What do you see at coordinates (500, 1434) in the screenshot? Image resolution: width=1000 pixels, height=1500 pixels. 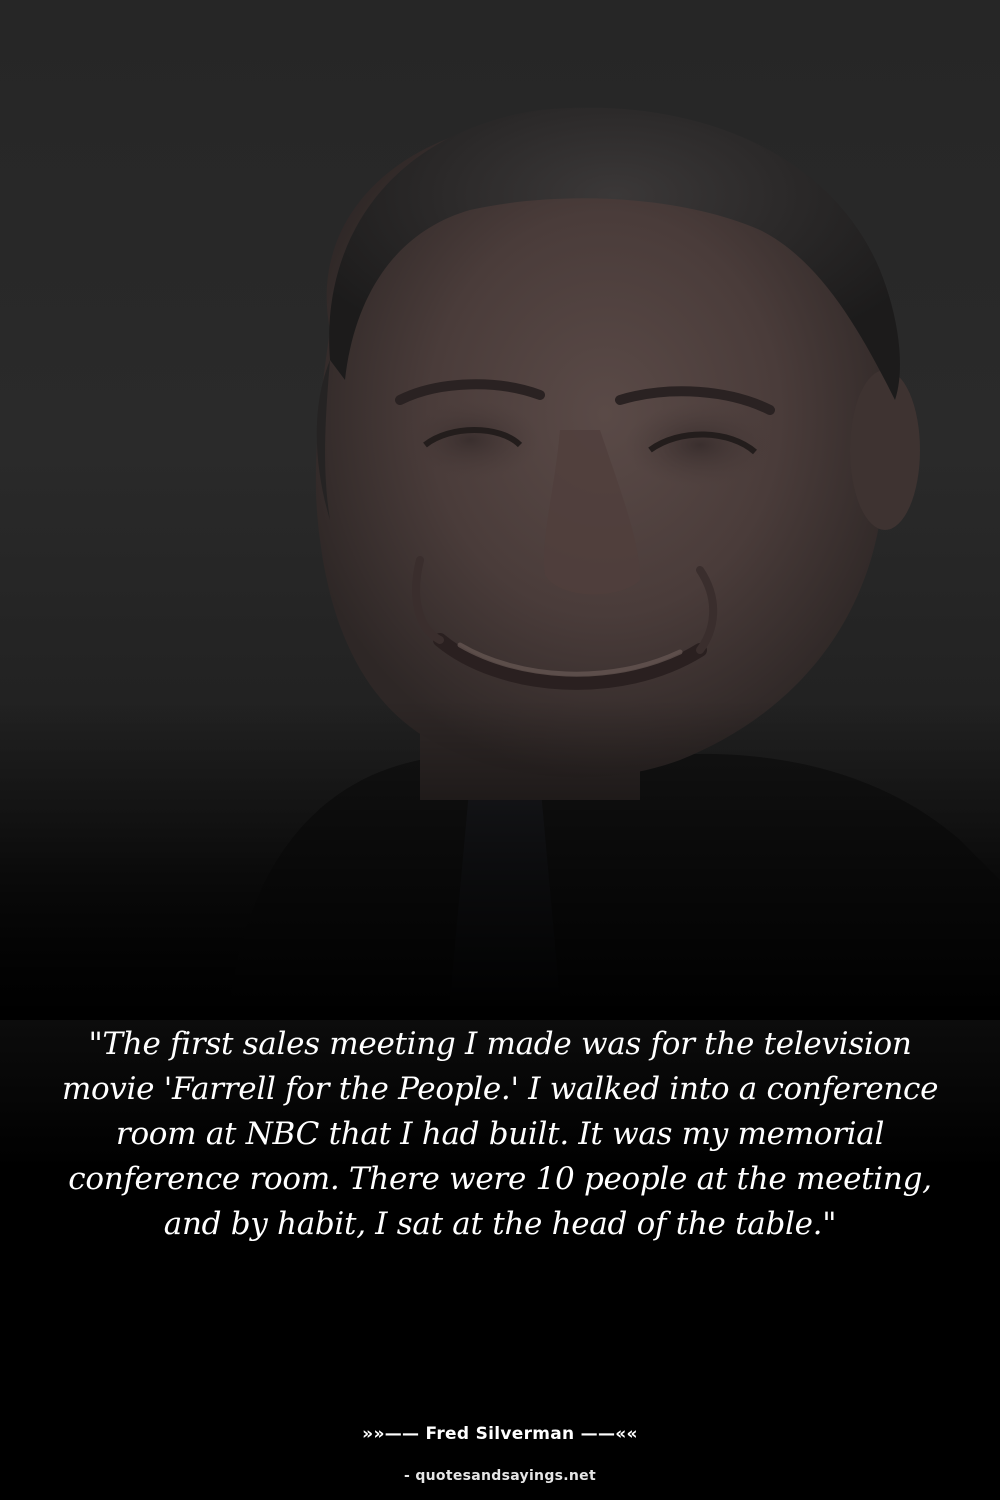 I see `quote-author: »»—— Fred Silverman ——««` at bounding box center [500, 1434].